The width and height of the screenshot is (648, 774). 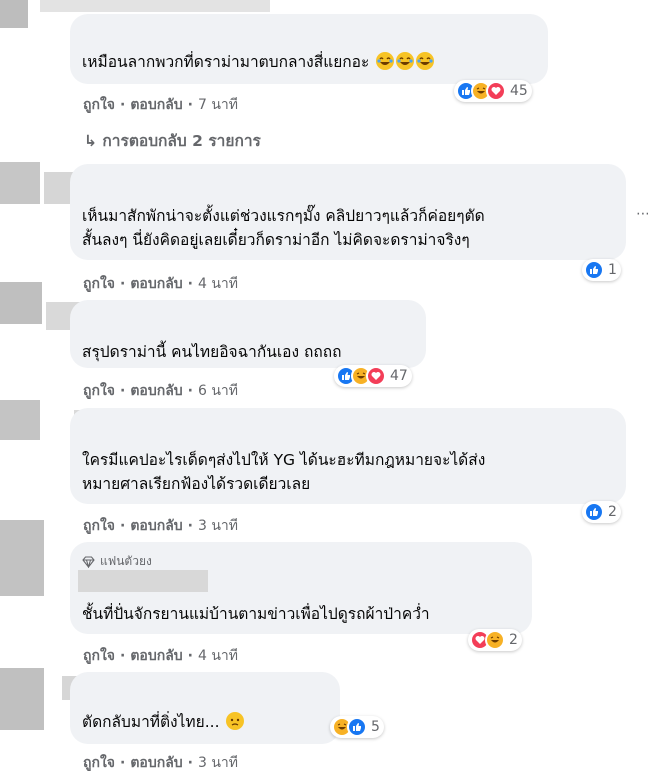 I want to click on timestamp: 6 นาที, so click(x=218, y=391).